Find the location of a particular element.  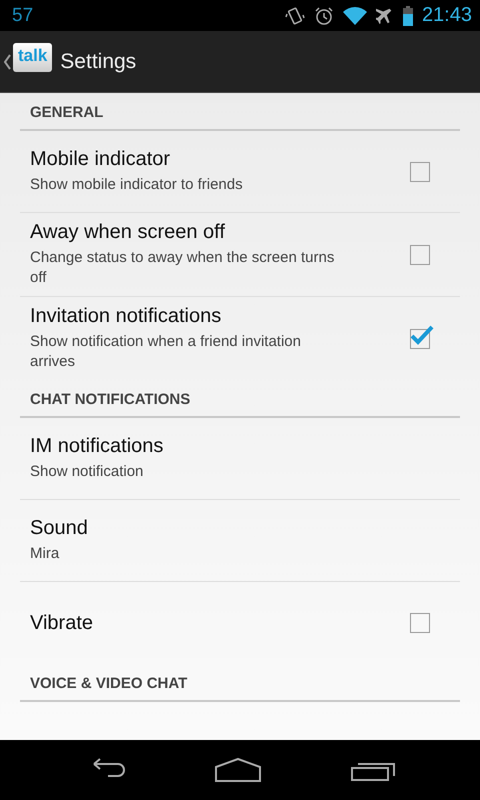

settings-item: Away when screen off Change status to away when the screen turns off is located at coordinates (240, 255).